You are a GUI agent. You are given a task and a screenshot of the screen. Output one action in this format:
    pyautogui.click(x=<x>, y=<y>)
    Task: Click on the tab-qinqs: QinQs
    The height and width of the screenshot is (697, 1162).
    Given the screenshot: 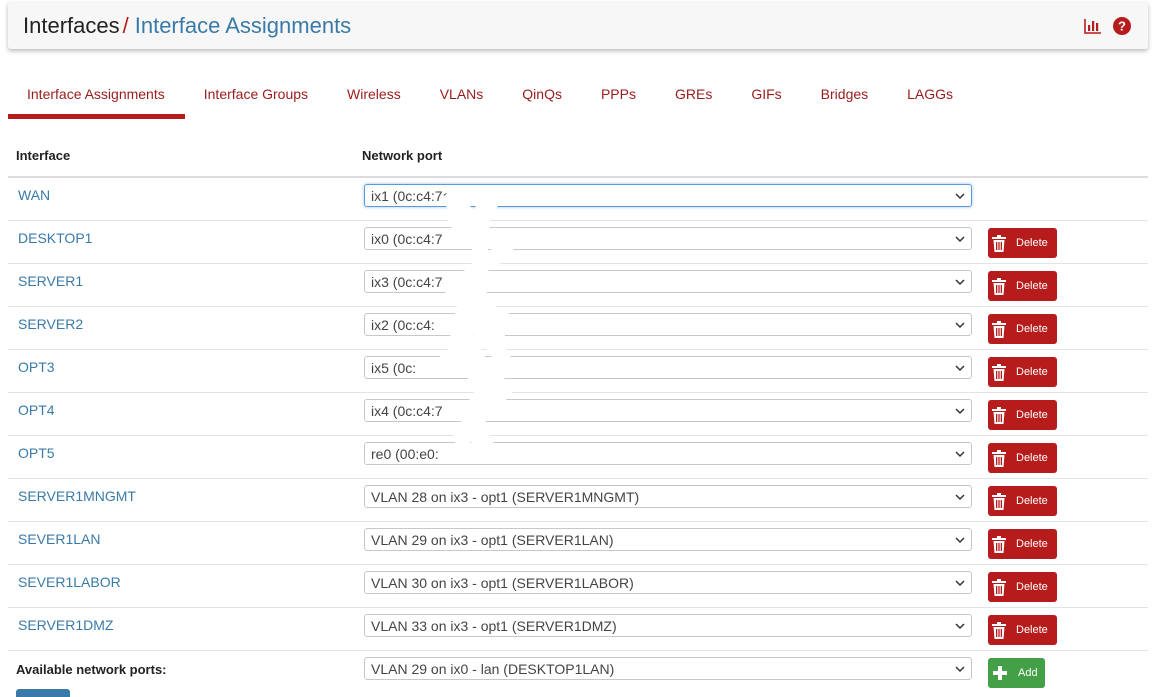 What is the action you would take?
    pyautogui.click(x=542, y=98)
    